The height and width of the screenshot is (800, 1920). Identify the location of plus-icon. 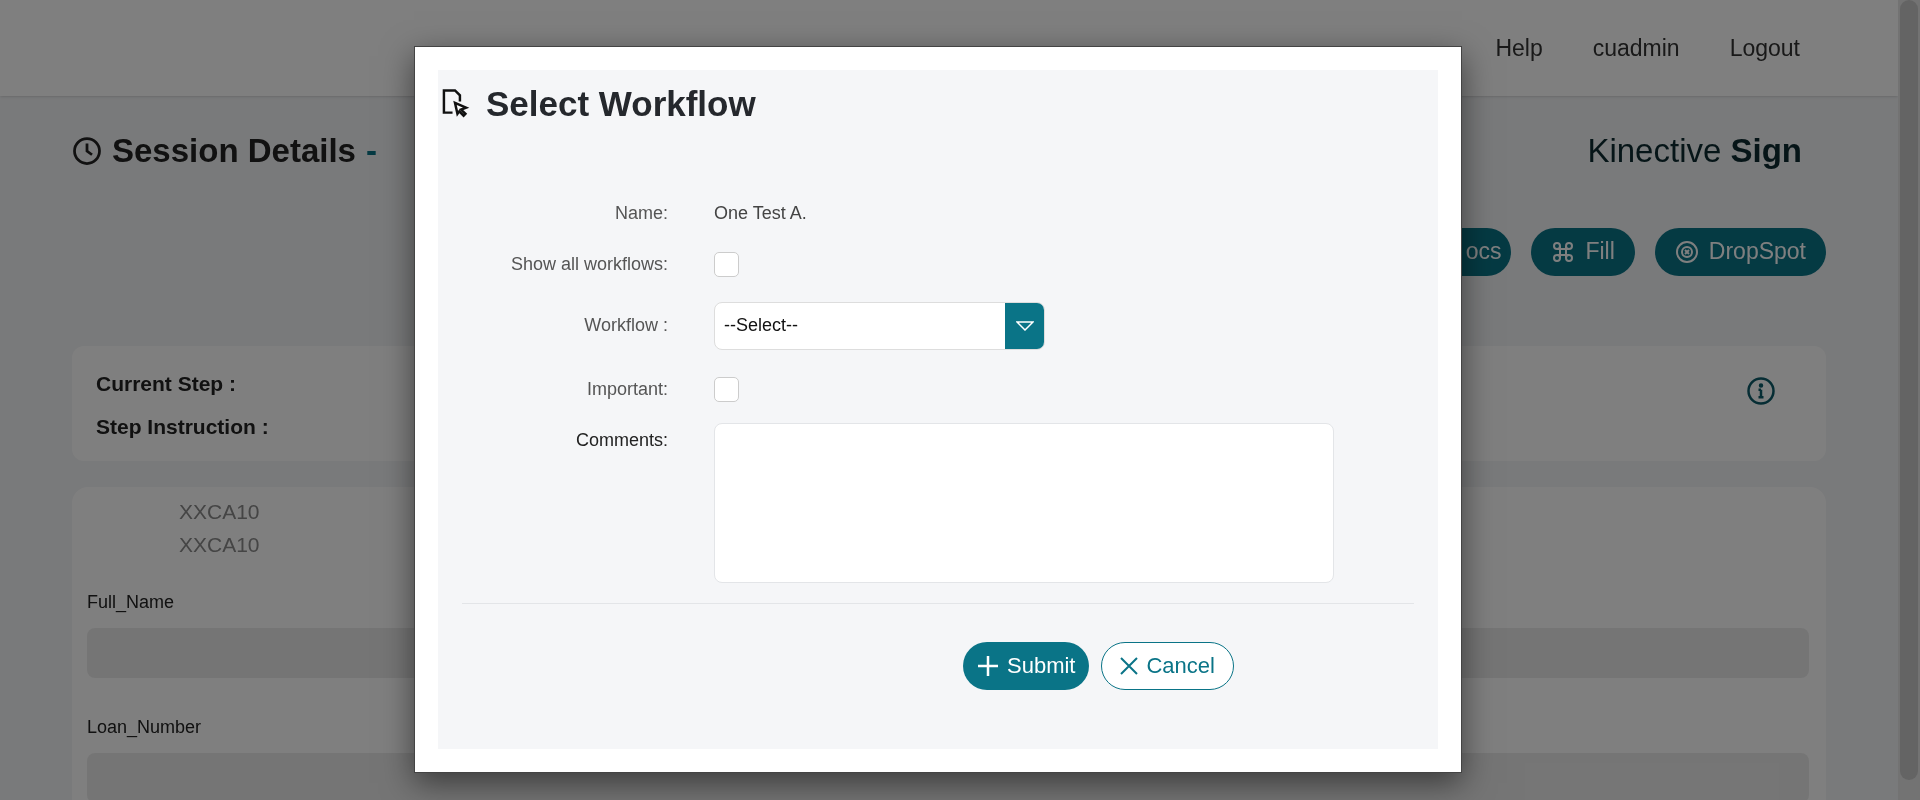
(988, 665).